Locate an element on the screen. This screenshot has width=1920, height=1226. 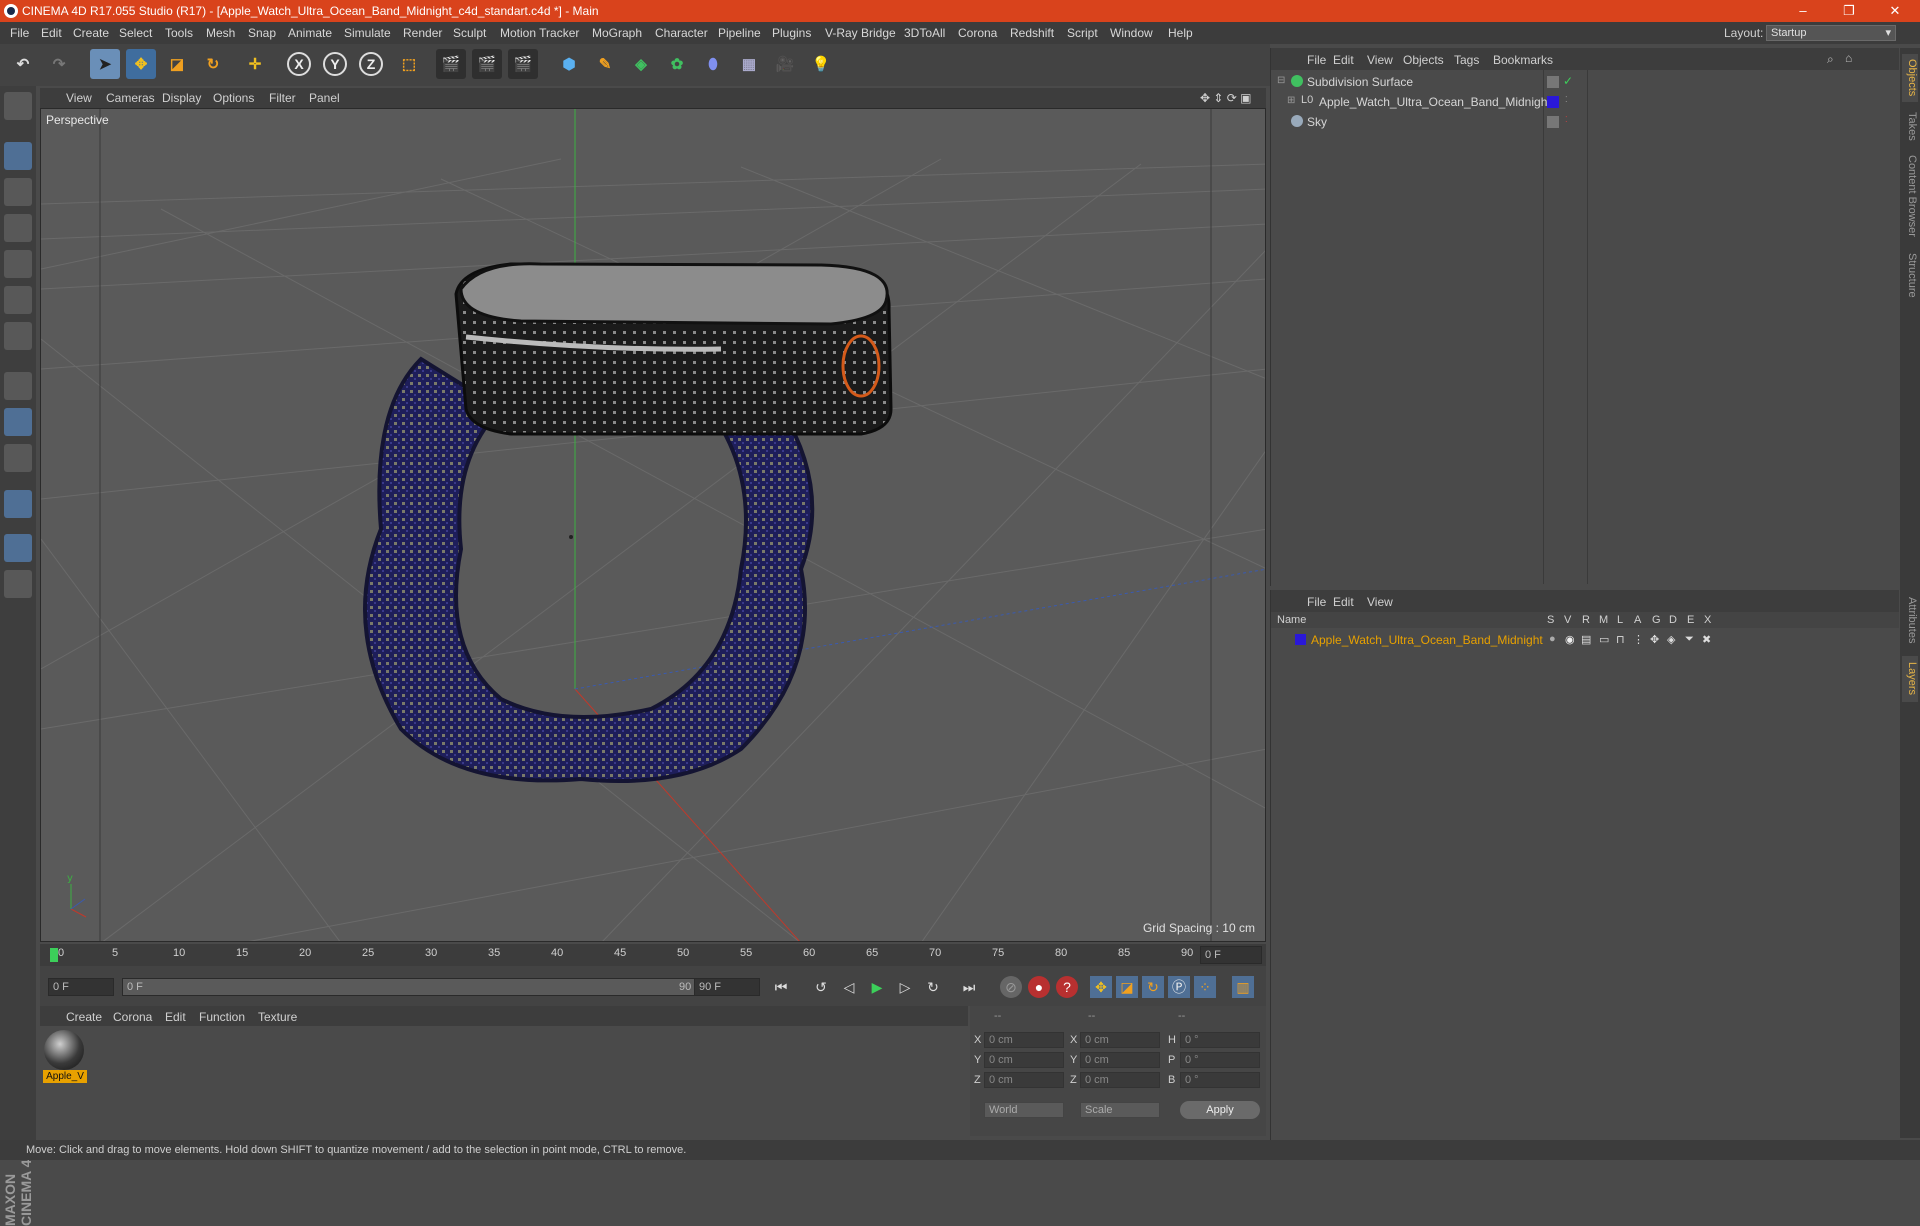
menu-edit: Edit is located at coordinates (51, 33).